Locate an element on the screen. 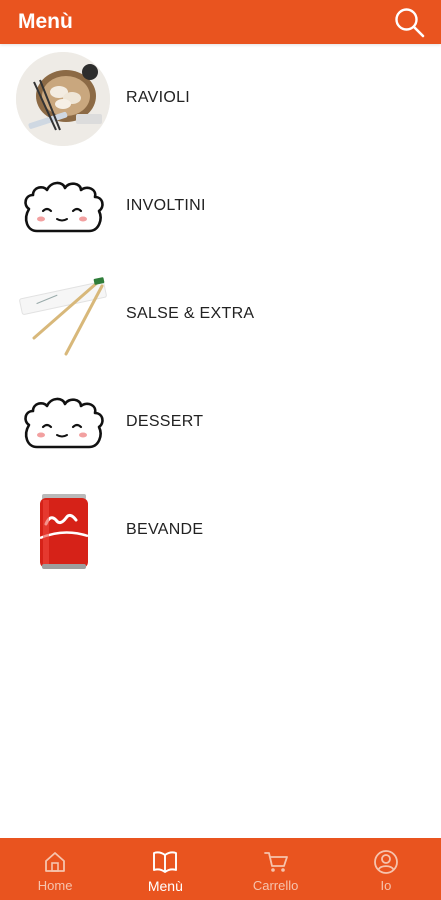 The height and width of the screenshot is (900, 441). cart-icon is located at coordinates (276, 862).